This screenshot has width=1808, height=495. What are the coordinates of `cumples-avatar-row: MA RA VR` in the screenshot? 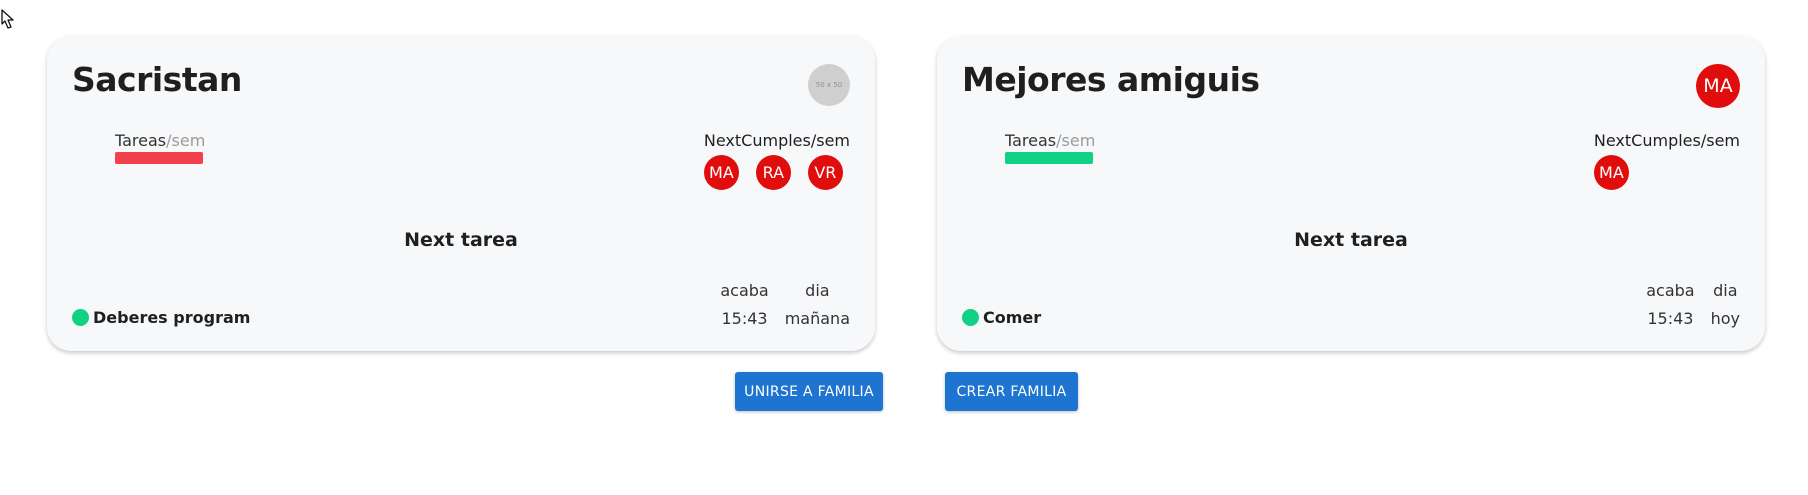 It's located at (776, 172).